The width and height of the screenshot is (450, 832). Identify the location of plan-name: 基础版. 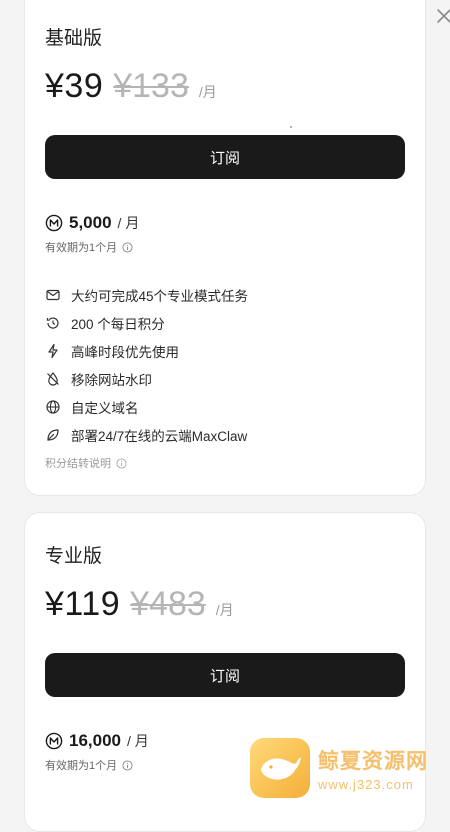
(74, 38).